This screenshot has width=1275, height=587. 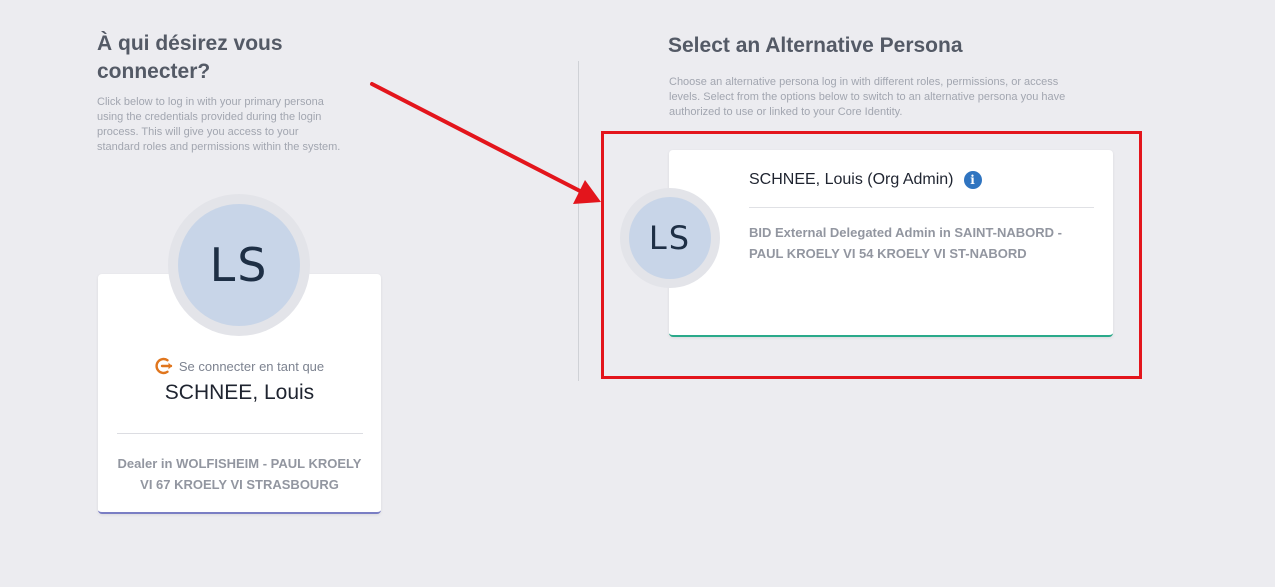 I want to click on login-arrow-icon, so click(x=165, y=366).